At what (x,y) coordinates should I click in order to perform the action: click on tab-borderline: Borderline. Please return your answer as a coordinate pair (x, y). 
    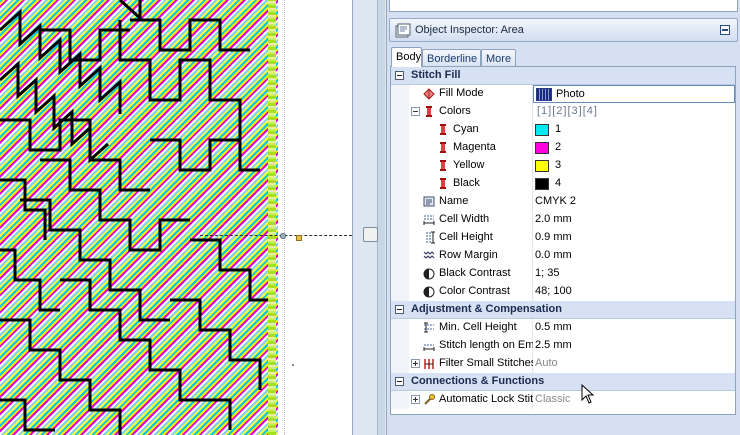
    Looking at the image, I should click on (451, 58).